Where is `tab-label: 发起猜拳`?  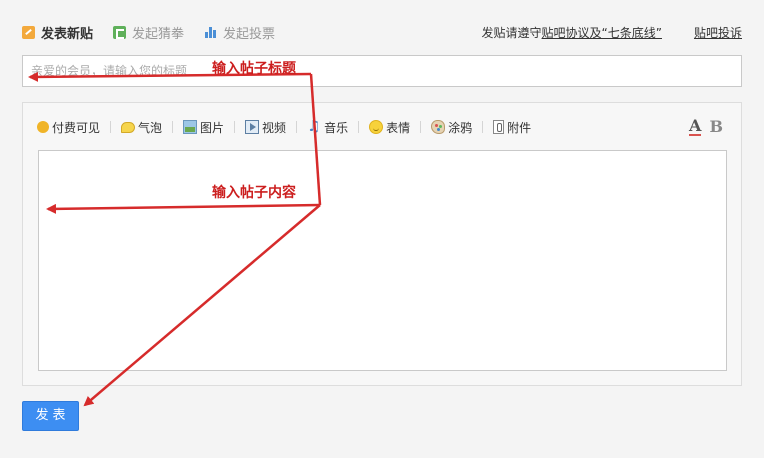
tab-label: 发起猜拳 is located at coordinates (158, 34).